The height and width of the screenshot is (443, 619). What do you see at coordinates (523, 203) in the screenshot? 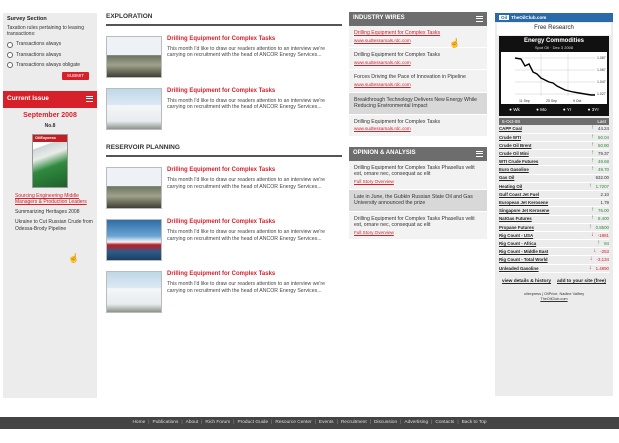
I see `commodity-name-link: European Jet Kerosene` at bounding box center [523, 203].